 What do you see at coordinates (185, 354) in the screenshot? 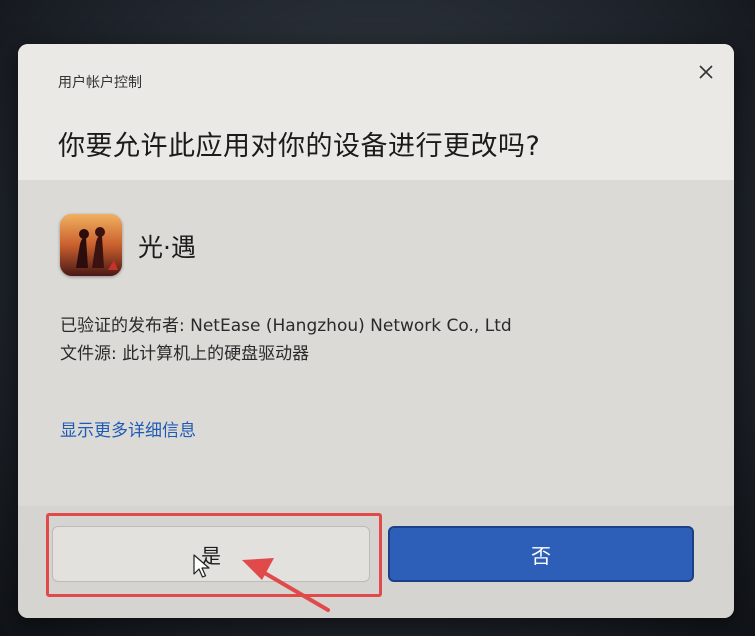
I see `source-line: 文件源: 此计算机上的硬盘驱动器` at bounding box center [185, 354].